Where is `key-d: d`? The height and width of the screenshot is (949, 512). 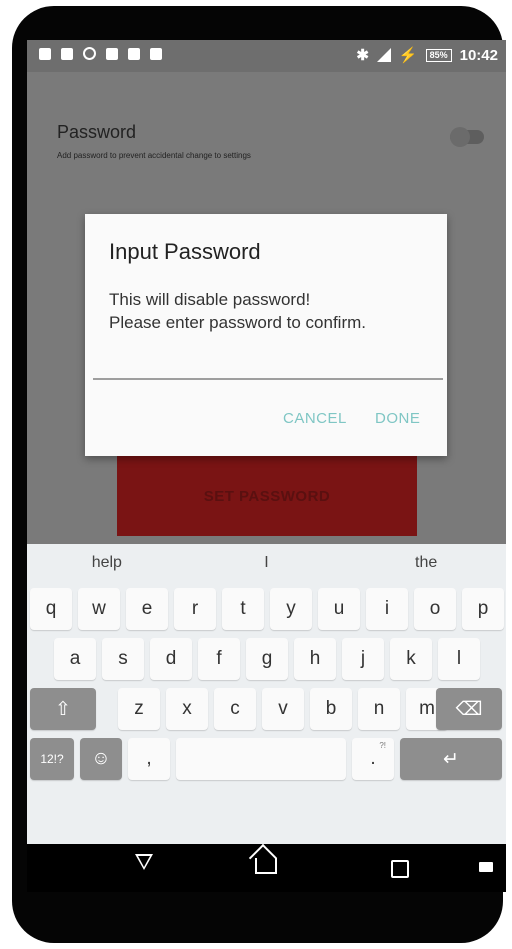 key-d: d is located at coordinates (171, 659).